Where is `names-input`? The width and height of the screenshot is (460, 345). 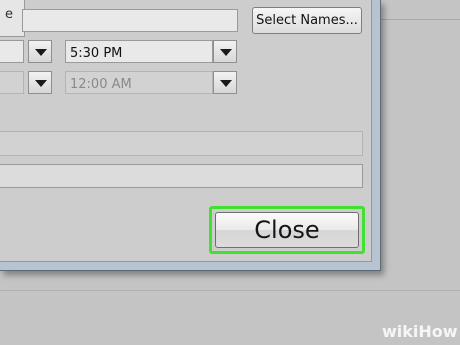
names-input is located at coordinates (130, 20).